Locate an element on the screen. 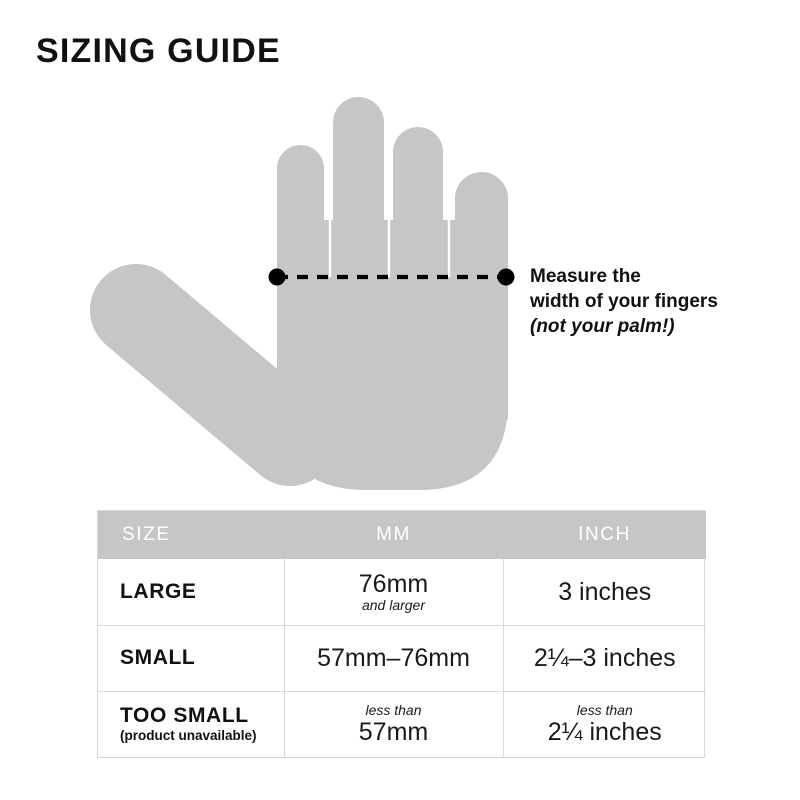 This screenshot has height=800, width=800. table-row: SMALL 57mm–76mm 2¼–3 inches is located at coordinates (402, 657).